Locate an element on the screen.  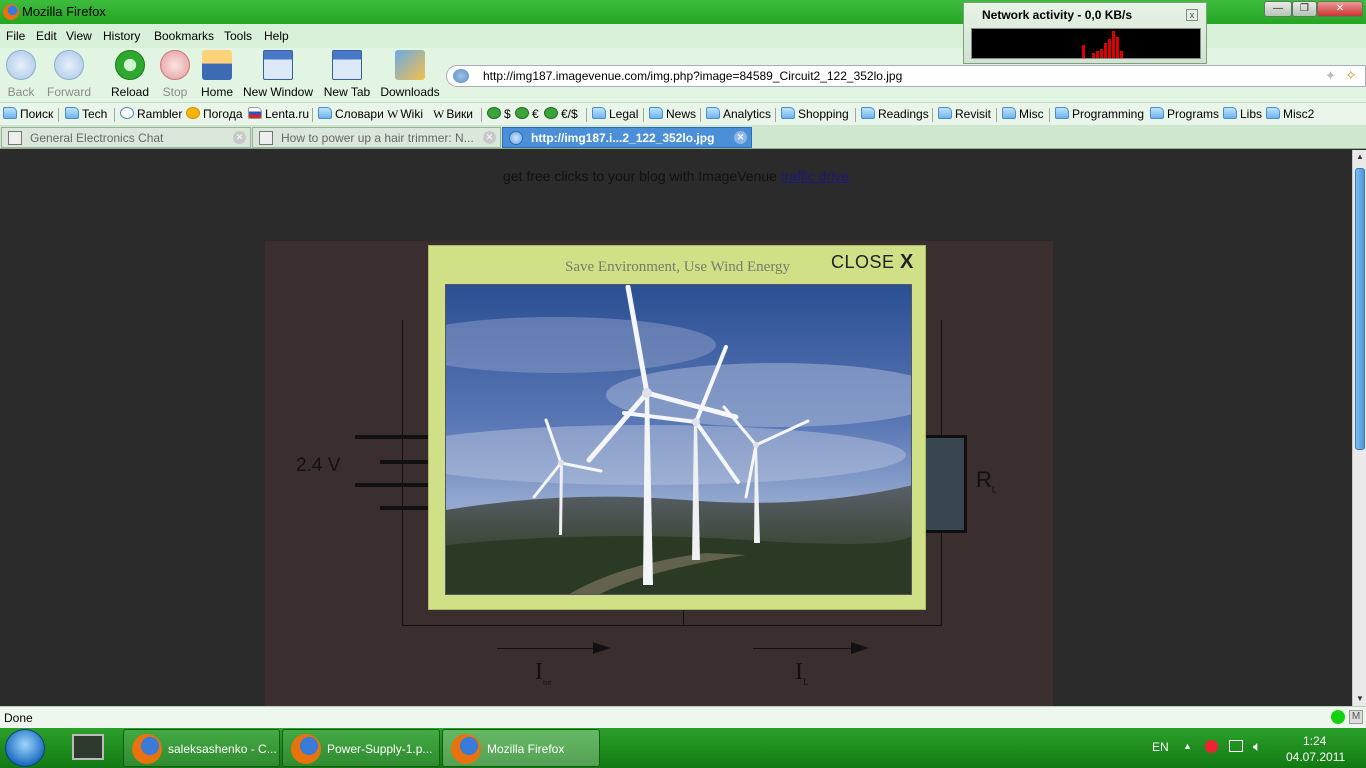
menu-tools: Tools is located at coordinates (238, 36).